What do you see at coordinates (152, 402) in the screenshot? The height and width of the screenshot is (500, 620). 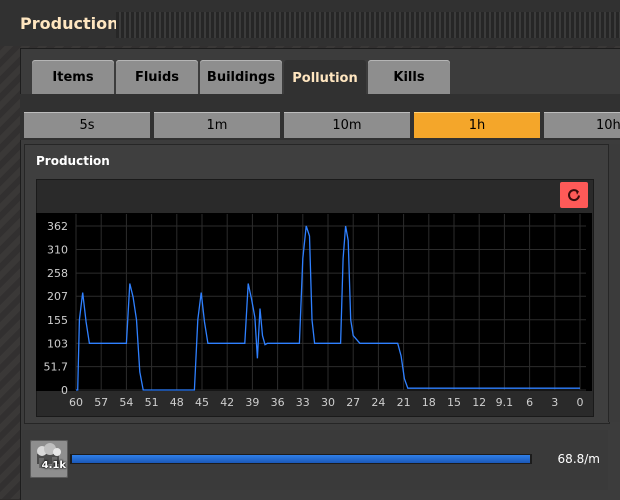 I see `x-tick-label: 51` at bounding box center [152, 402].